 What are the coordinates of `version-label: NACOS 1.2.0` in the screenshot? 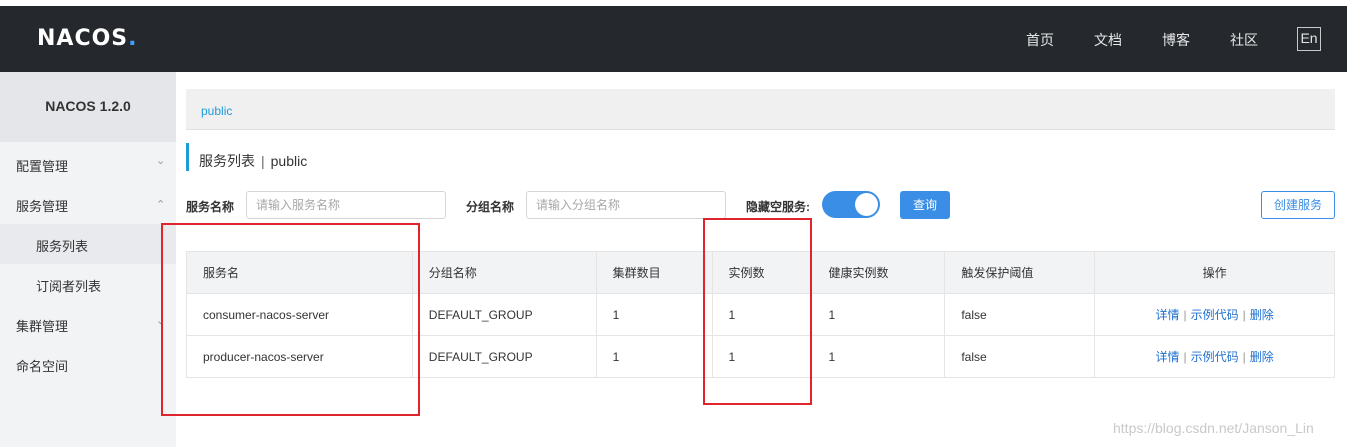 It's located at (88, 106).